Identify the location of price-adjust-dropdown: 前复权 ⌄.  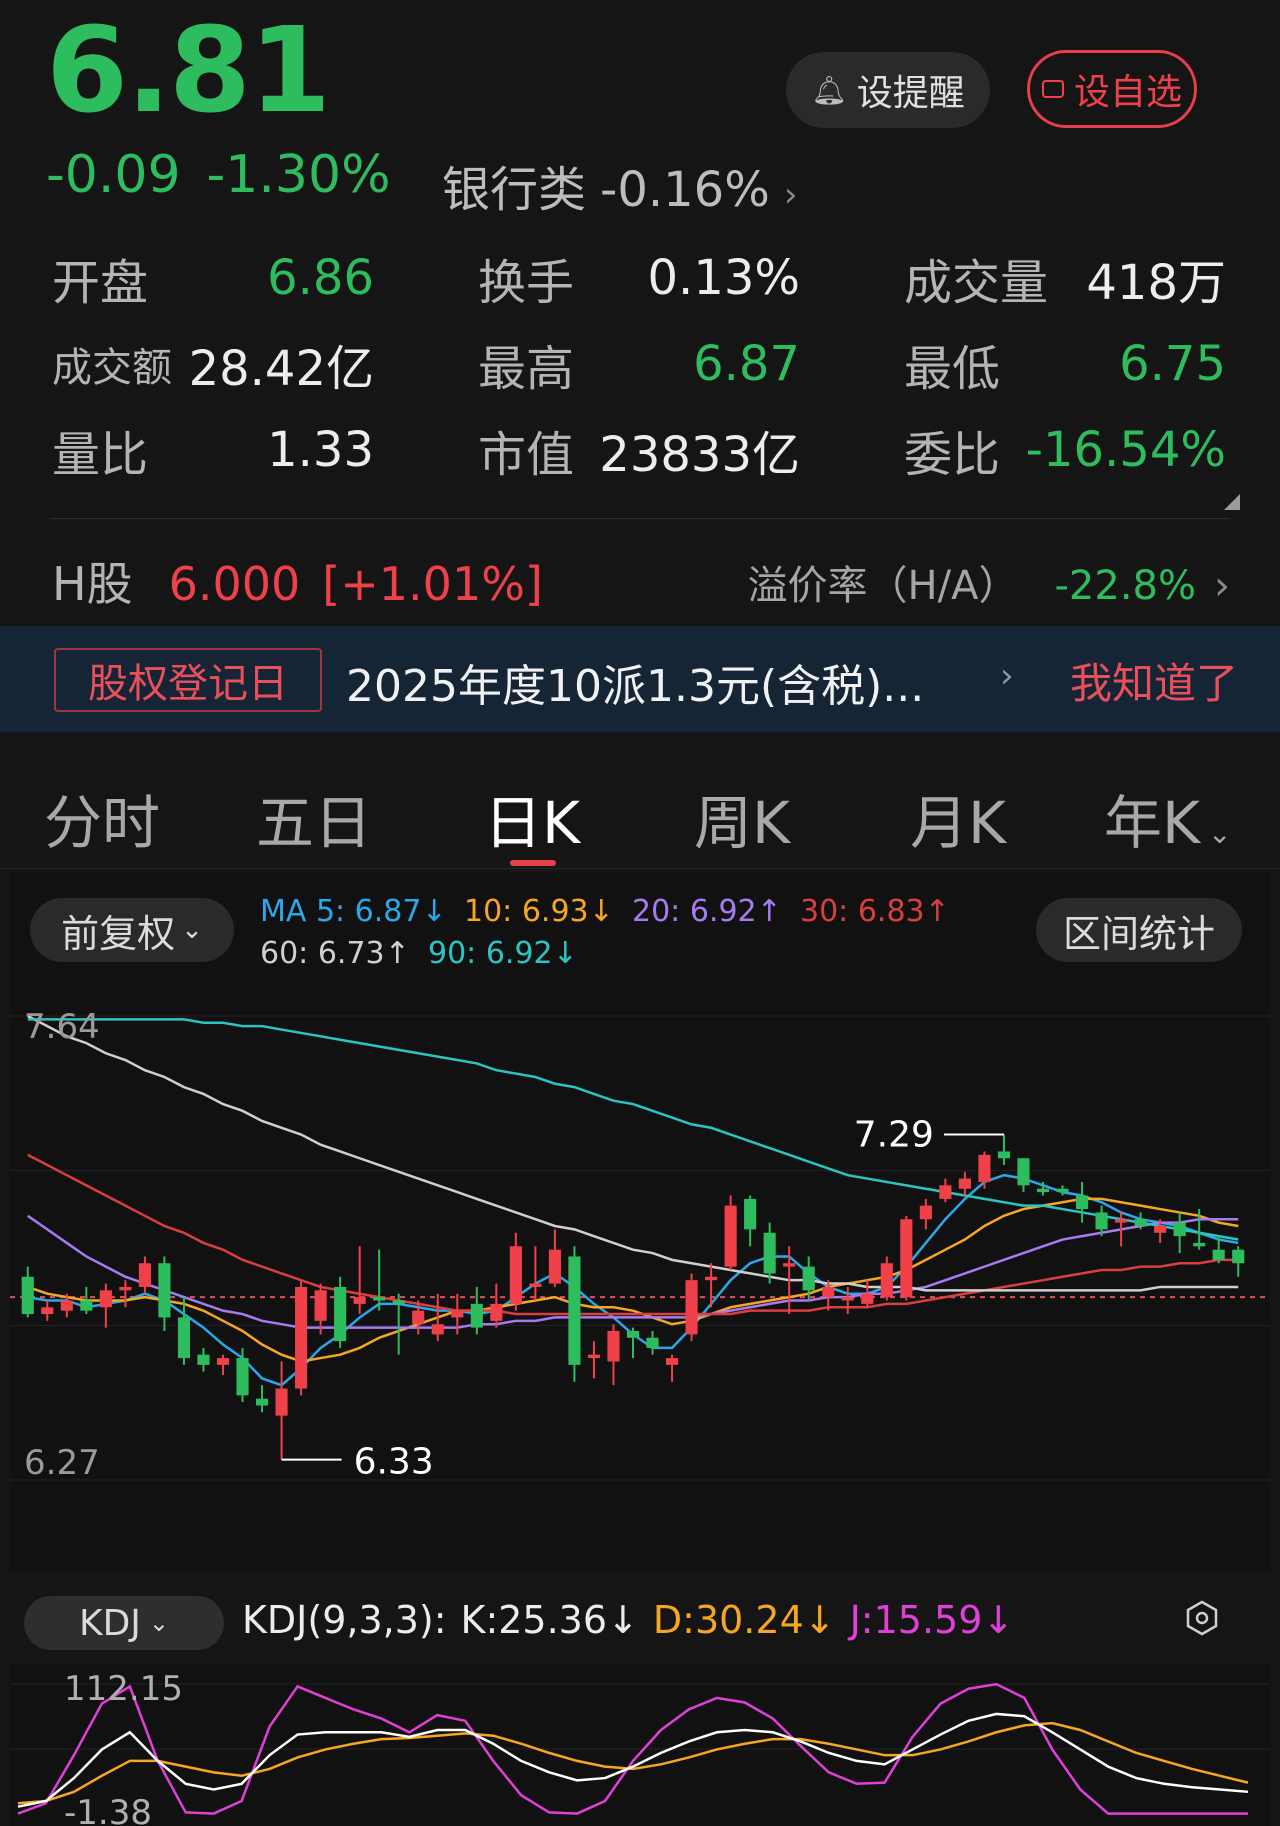
(132, 930).